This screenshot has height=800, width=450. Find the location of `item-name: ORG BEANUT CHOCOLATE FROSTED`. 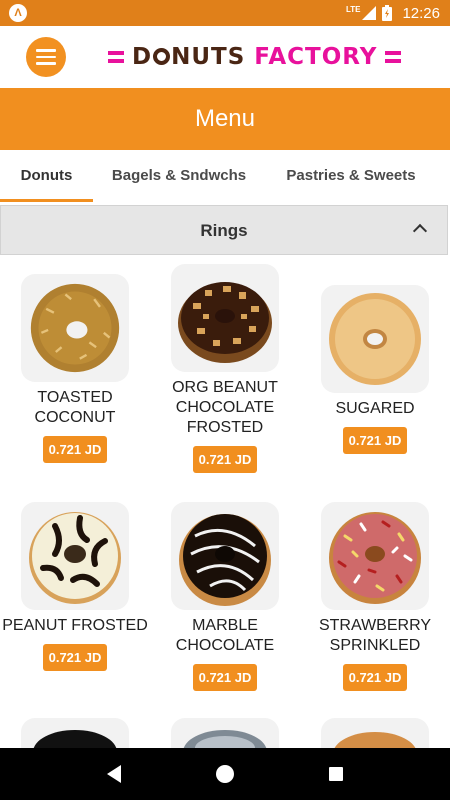

item-name: ORG BEANUT CHOCOLATE FROSTED is located at coordinates (225, 407).